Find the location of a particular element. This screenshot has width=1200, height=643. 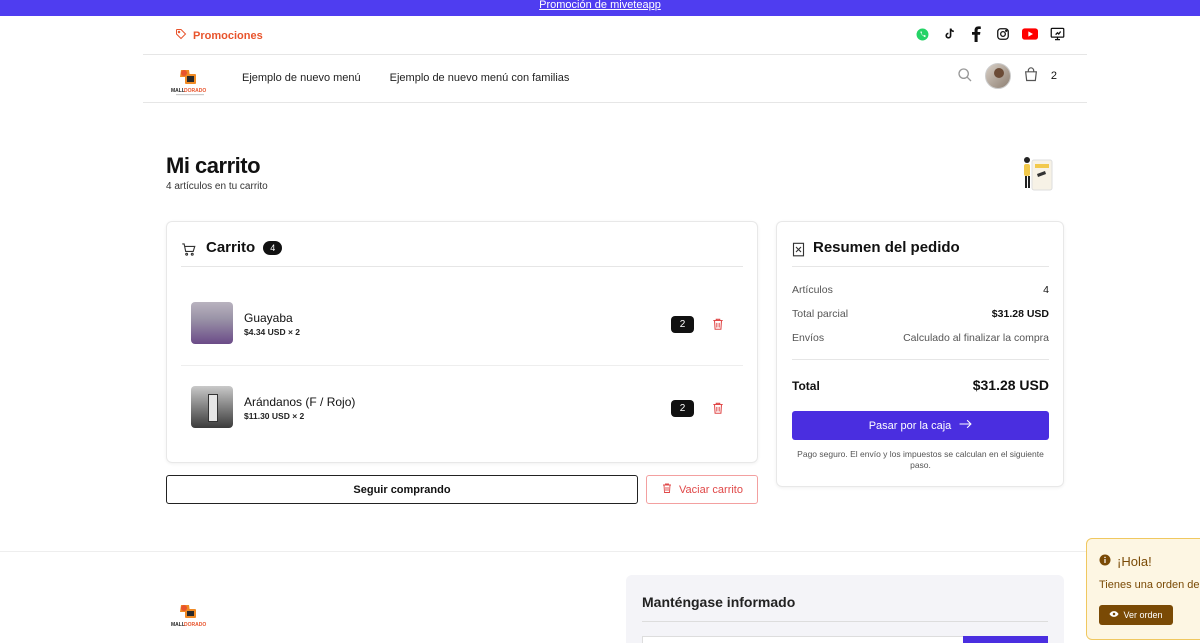

summary-label: Artículos is located at coordinates (812, 290).